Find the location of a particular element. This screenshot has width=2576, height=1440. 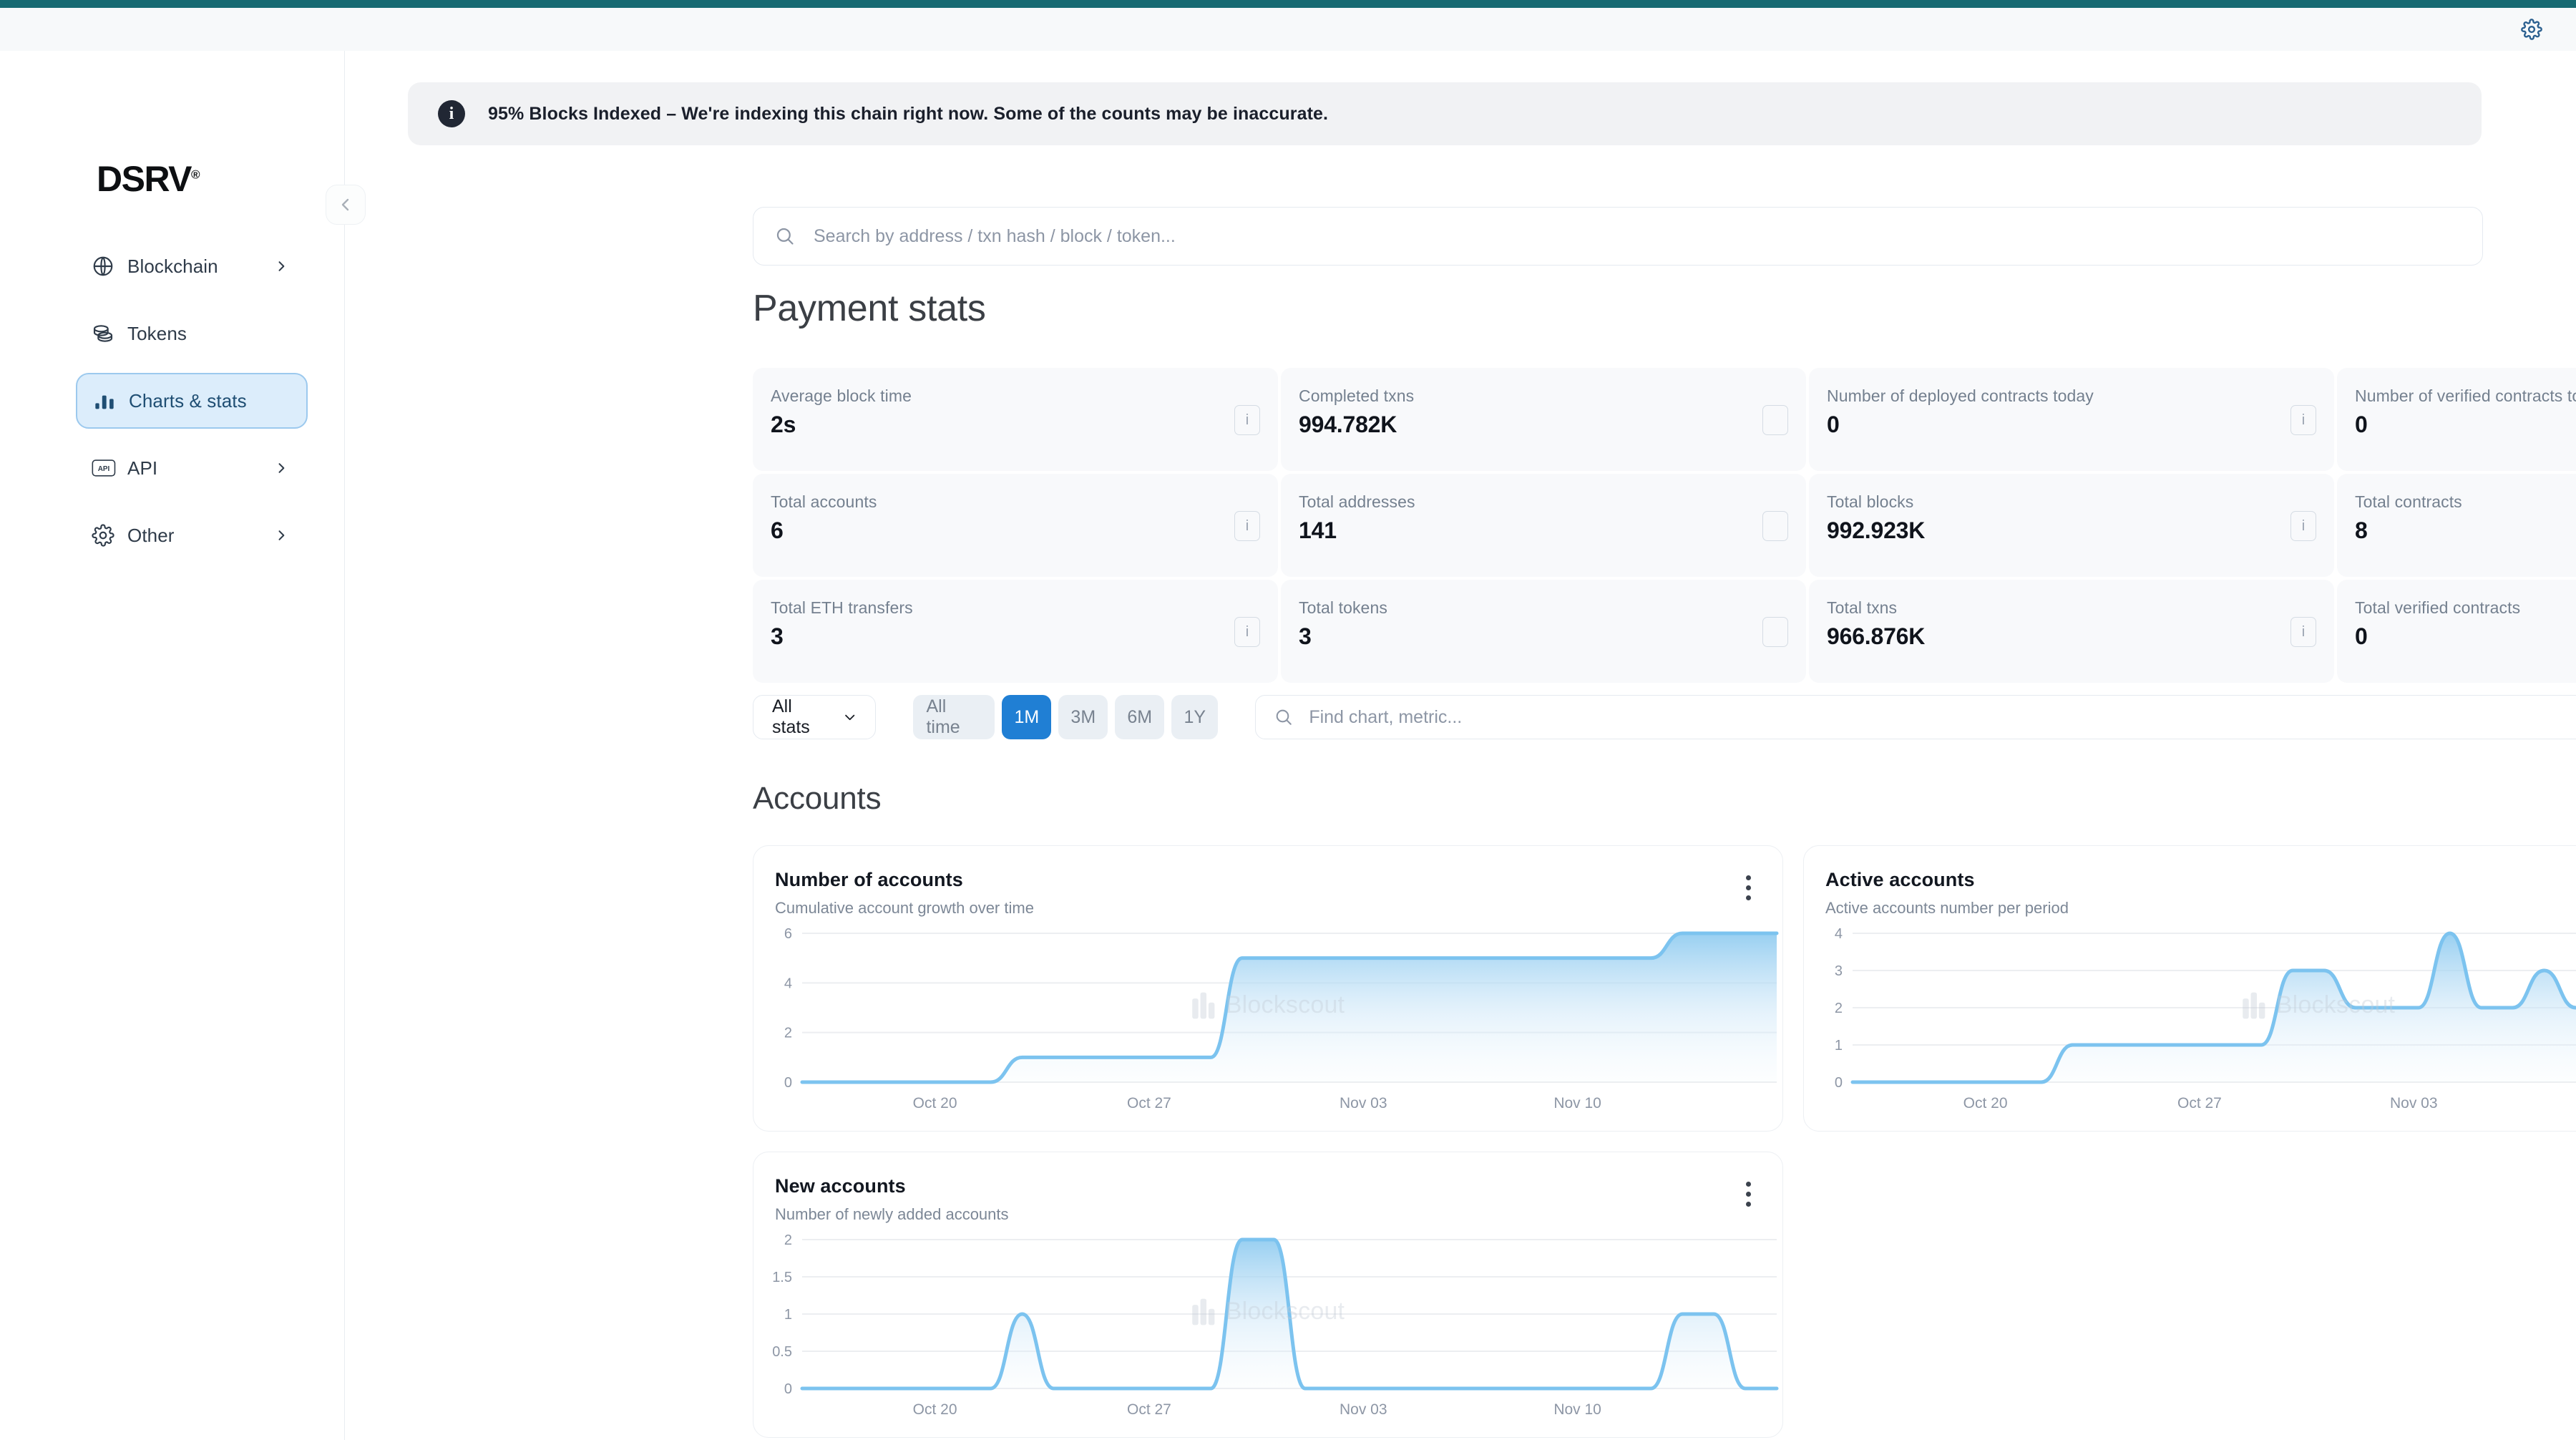

stat-card-total-txns: Total txns 966.876K i is located at coordinates (2071, 631).